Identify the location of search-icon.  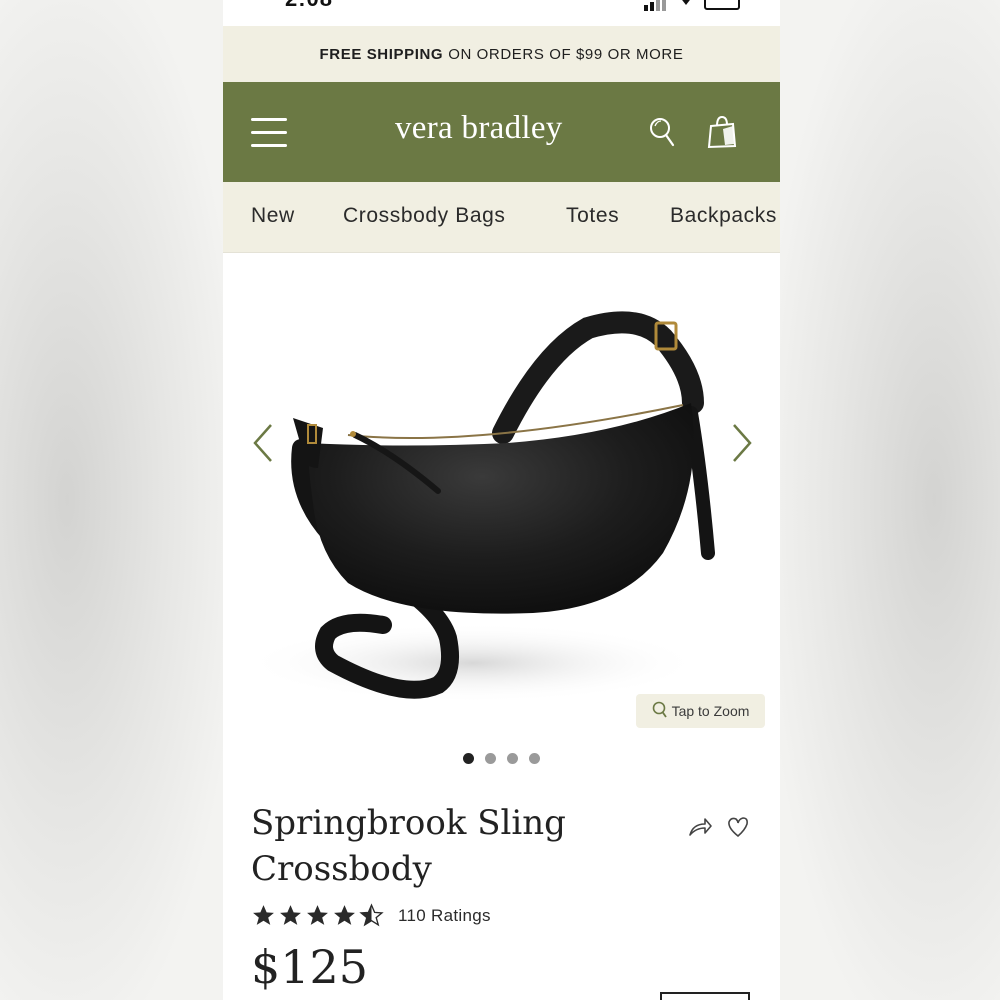
(662, 133).